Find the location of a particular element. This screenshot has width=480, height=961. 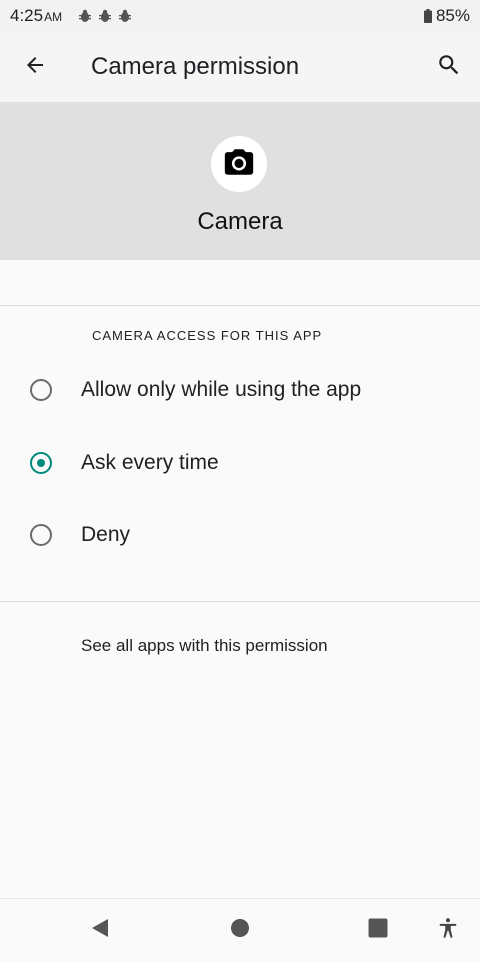

option-label: Allow only while using the app is located at coordinates (221, 389).